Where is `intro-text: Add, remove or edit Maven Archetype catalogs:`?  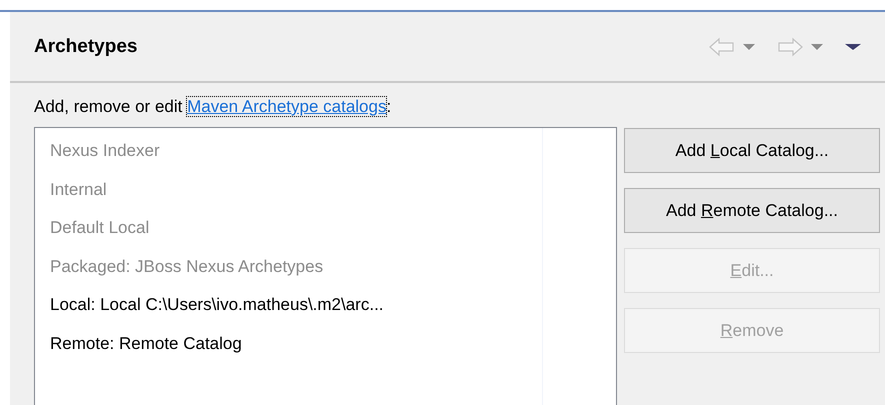 intro-text: Add, remove or edit Maven Archetype catalogs: is located at coordinates (213, 107).